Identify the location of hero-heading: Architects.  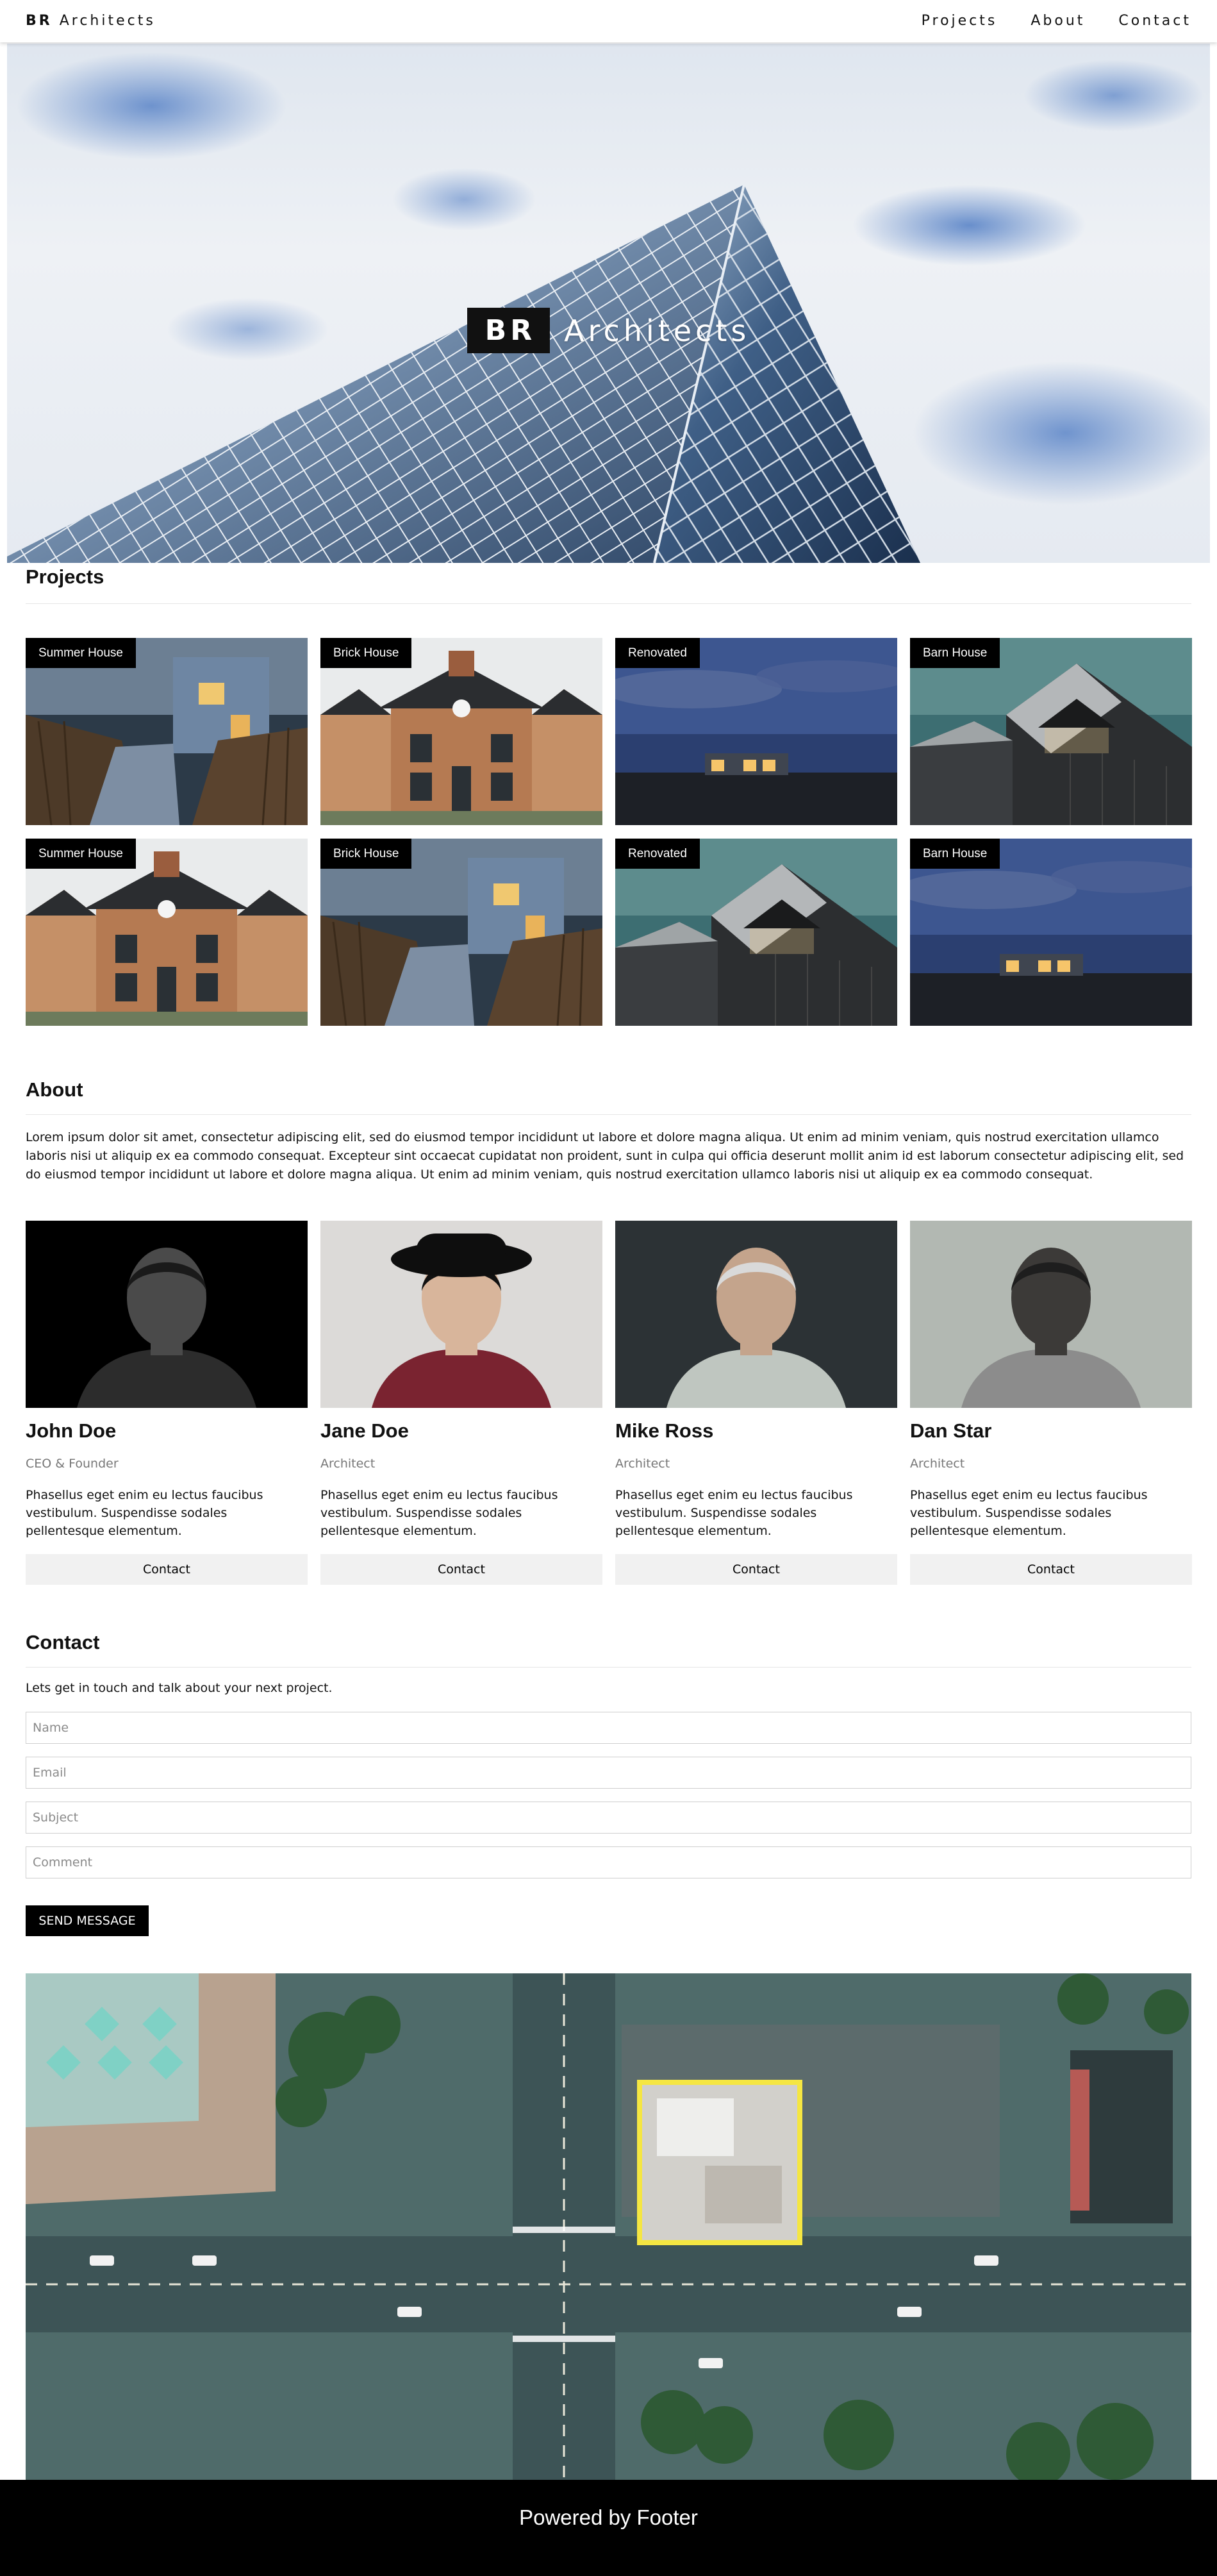
(657, 330).